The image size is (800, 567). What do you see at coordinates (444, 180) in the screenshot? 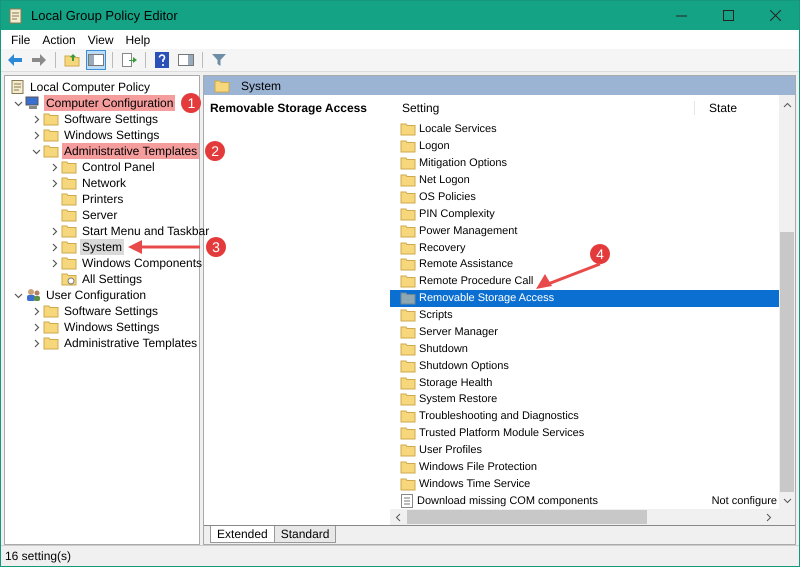
I see `list-item: Net Logon` at bounding box center [444, 180].